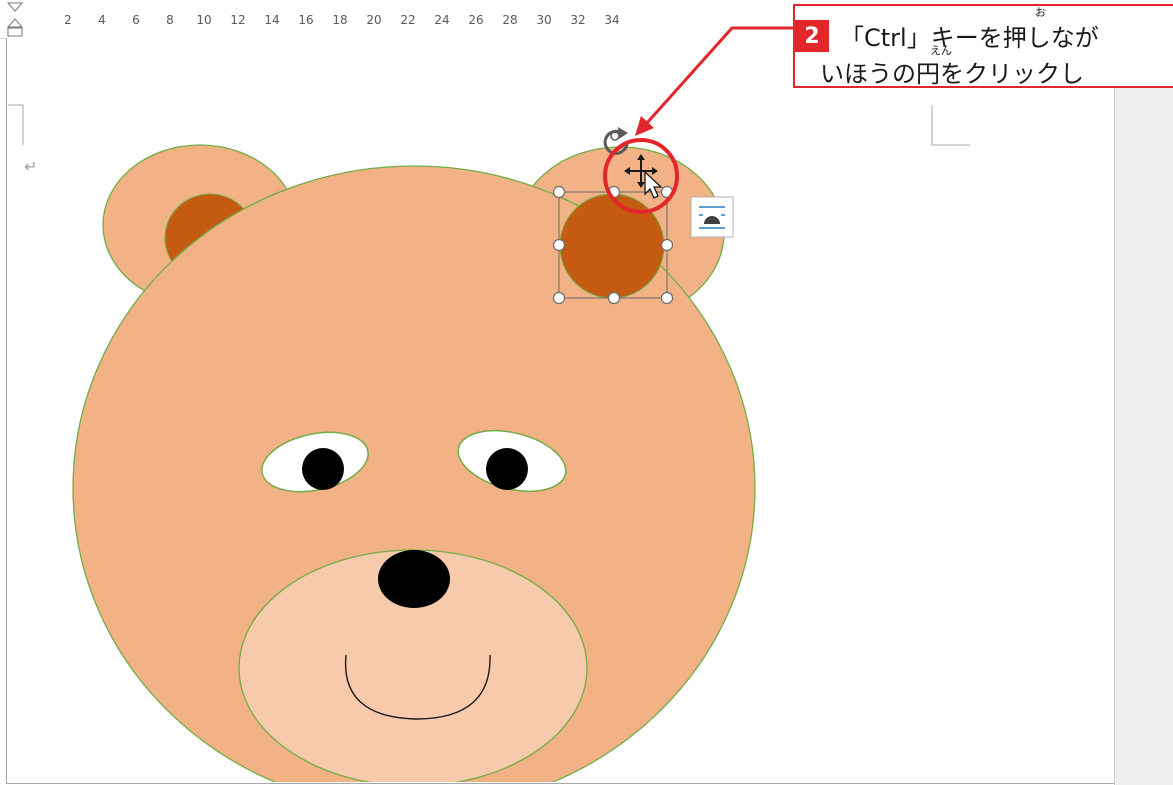 Image resolution: width=1173 pixels, height=785 pixels. What do you see at coordinates (414, 579) in the screenshot?
I see `nose-shape` at bounding box center [414, 579].